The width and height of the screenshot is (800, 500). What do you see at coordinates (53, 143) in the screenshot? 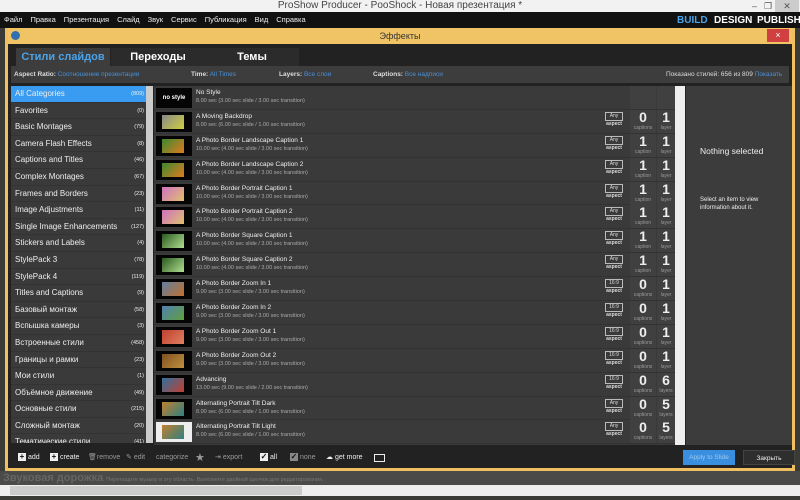
I see `category-label: Camera Flash Effects` at bounding box center [53, 143].